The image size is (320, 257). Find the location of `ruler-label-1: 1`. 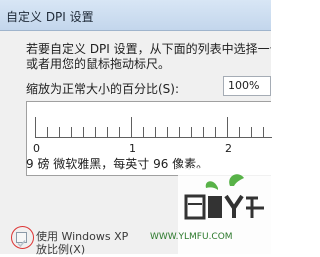

ruler-label-1: 1 is located at coordinates (132, 148).